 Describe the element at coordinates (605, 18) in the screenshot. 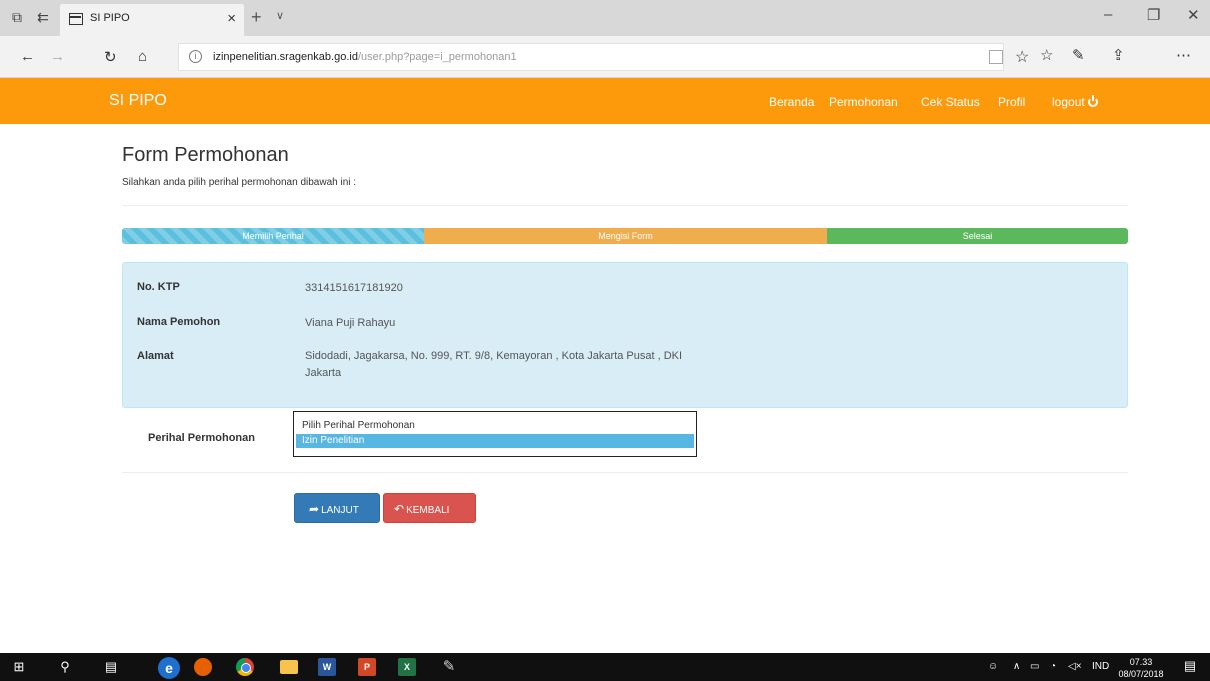

I see `browser-title-bar: ⧉ ⇇ SI PIPO × + ∨ – ❐ ✕` at that location.